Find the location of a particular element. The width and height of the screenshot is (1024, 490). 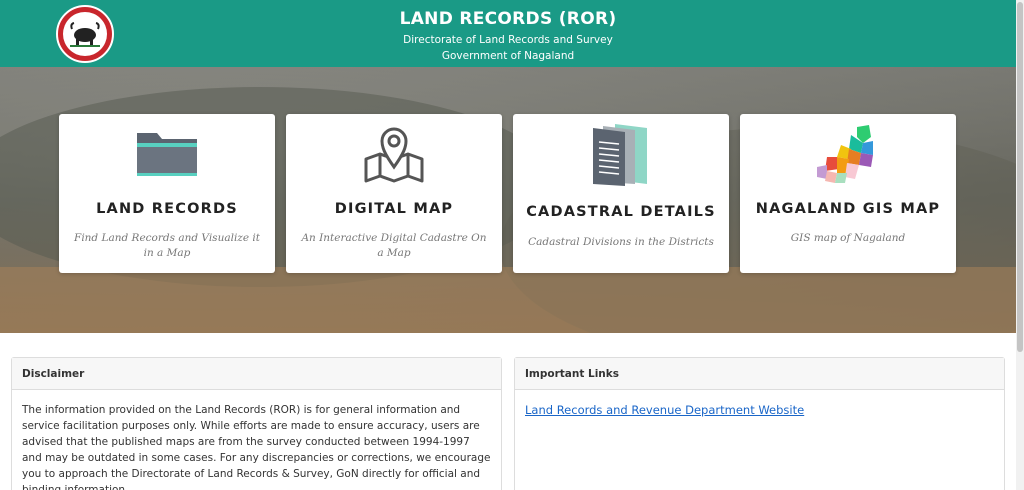

disclaimer-heading: Disclaimer is located at coordinates (256, 374).